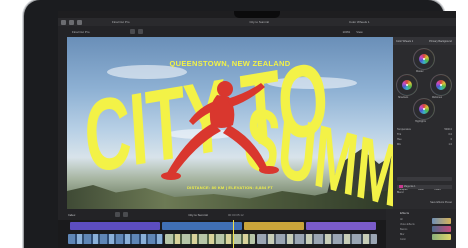 This screenshot has height=248, width=468. What do you see at coordinates (71, 22) in the screenshot?
I see `keyword-icon` at bounding box center [71, 22].